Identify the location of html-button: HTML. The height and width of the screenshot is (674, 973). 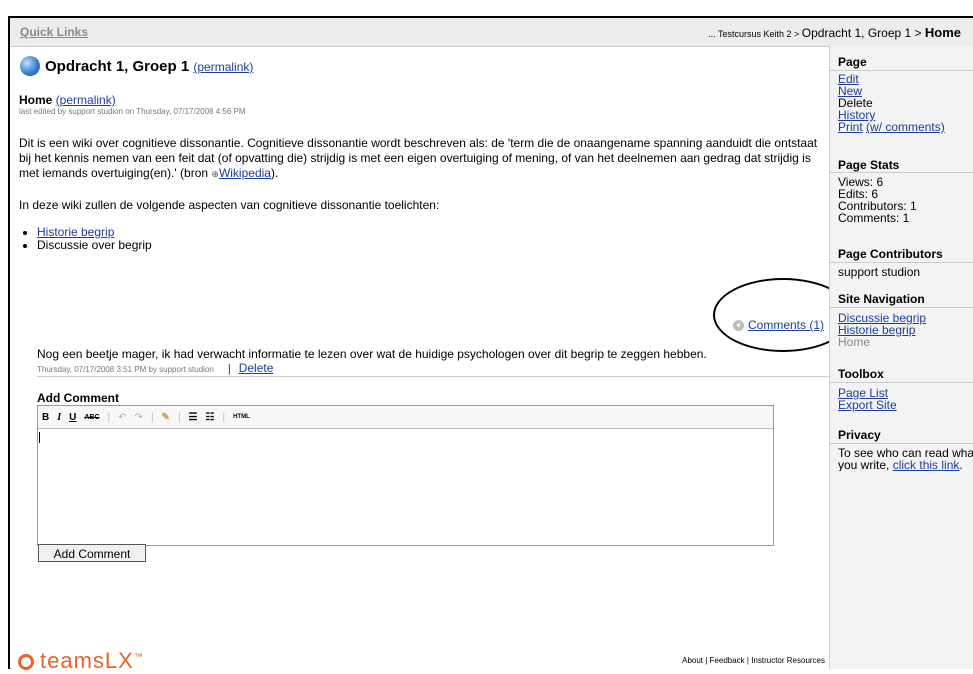
(241, 417).